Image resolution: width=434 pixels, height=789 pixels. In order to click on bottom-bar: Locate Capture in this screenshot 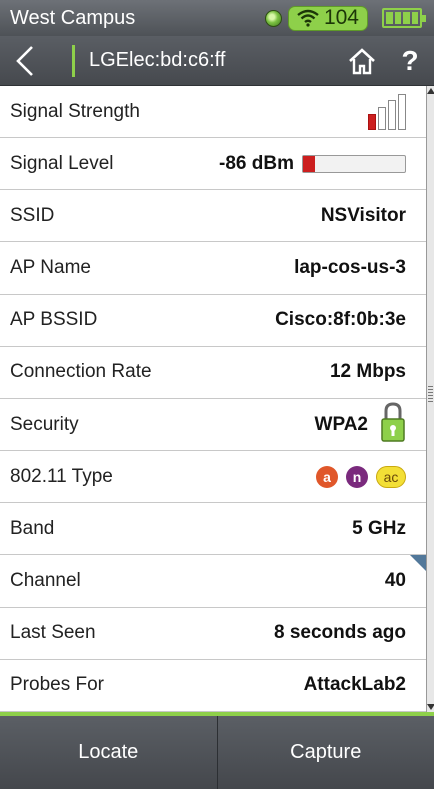, I will do `click(217, 750)`.